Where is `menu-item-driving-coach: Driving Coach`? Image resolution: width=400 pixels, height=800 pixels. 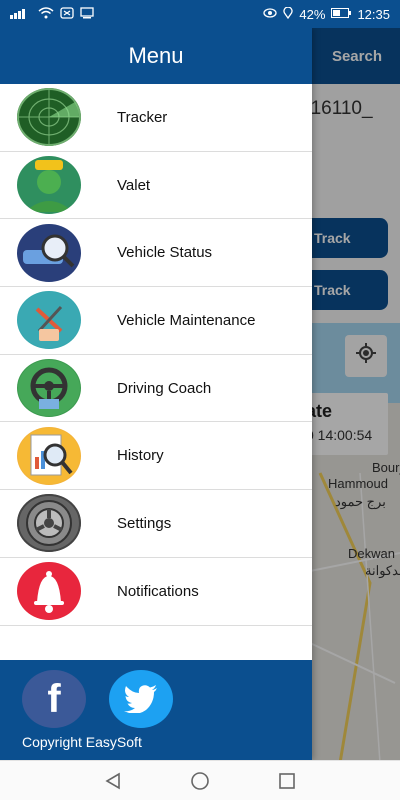 menu-item-driving-coach: Driving Coach is located at coordinates (156, 389).